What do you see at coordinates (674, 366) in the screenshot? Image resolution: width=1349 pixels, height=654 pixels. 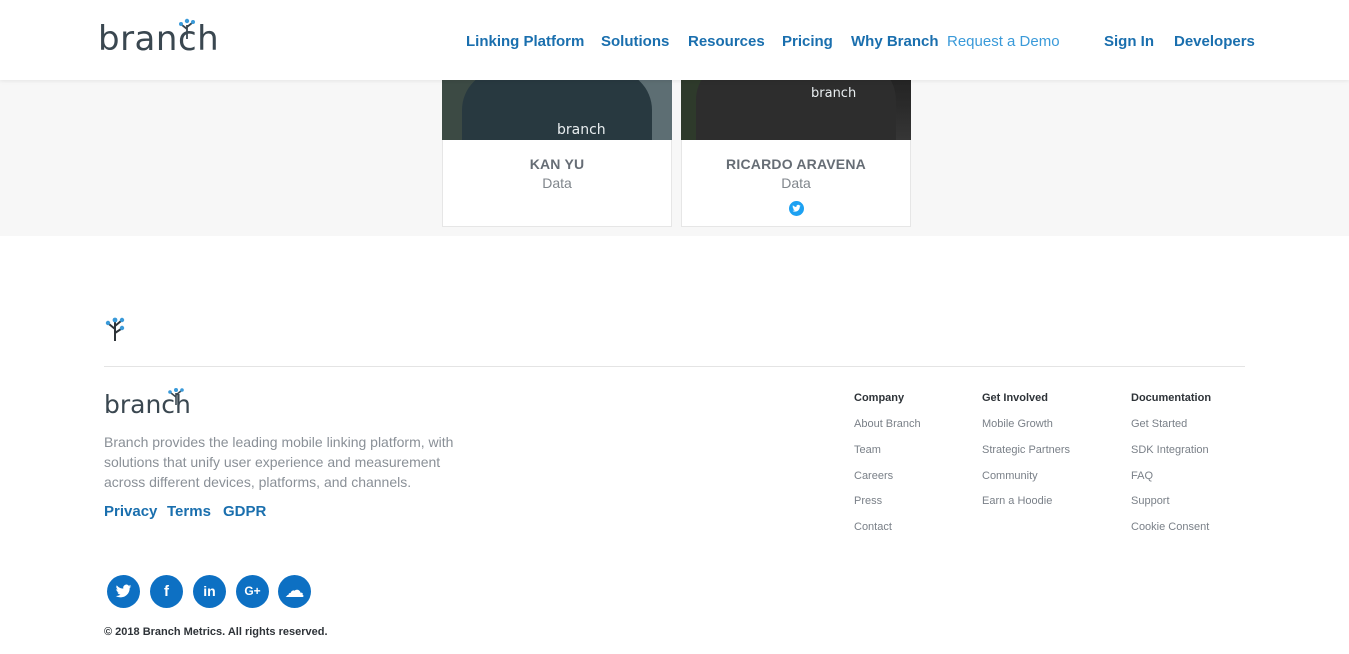 I see `footer-divider` at bounding box center [674, 366].